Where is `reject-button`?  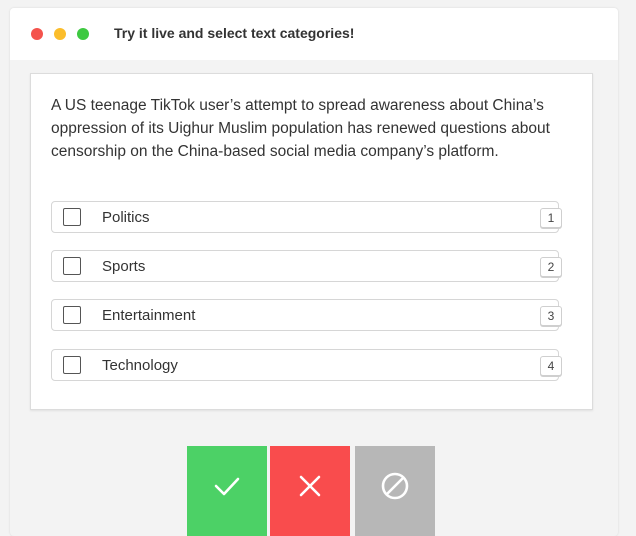
reject-button is located at coordinates (310, 491).